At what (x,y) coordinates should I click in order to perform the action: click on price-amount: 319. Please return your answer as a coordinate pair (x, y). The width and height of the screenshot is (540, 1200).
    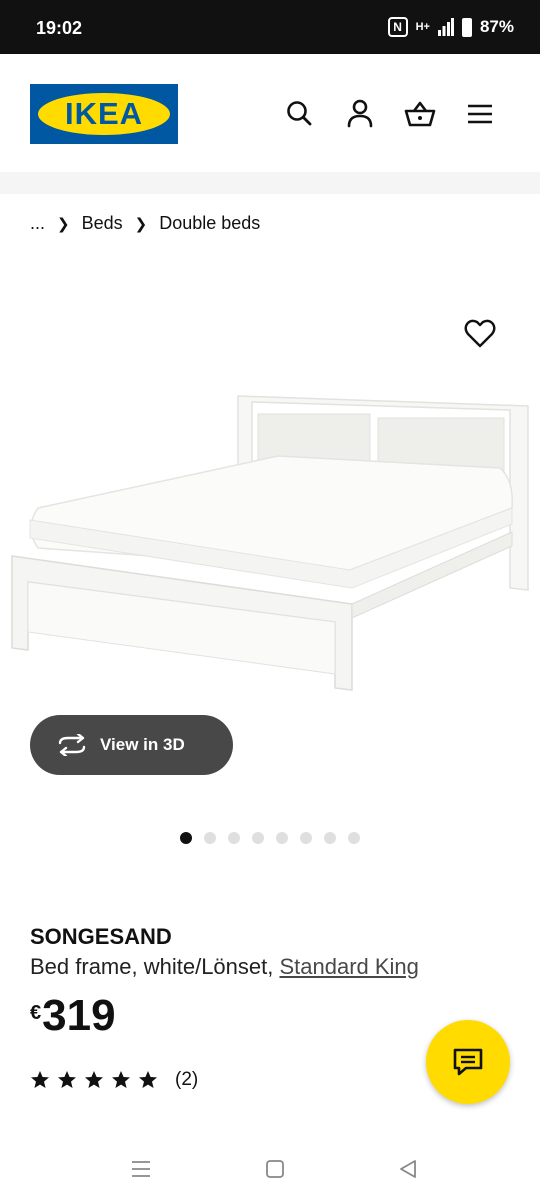
    Looking at the image, I should click on (79, 1015).